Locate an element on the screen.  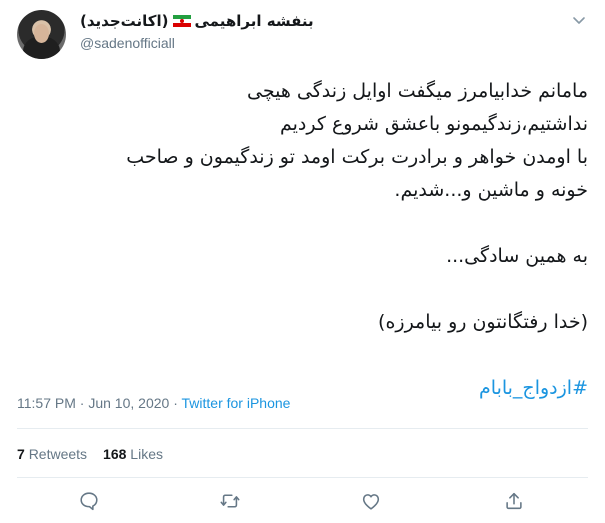
avatar is located at coordinates (41, 34).